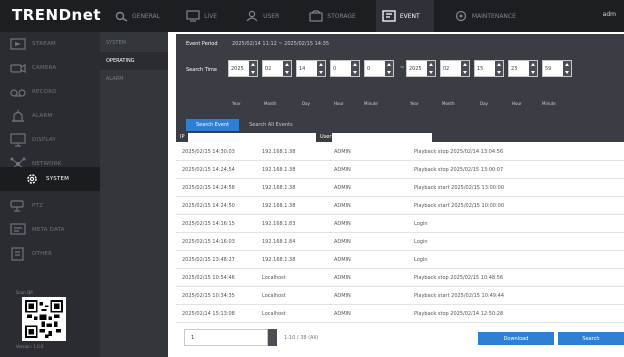 The image size is (624, 357). Describe the element at coordinates (431, 68) in the screenshot. I see `end-year-stepper` at that location.